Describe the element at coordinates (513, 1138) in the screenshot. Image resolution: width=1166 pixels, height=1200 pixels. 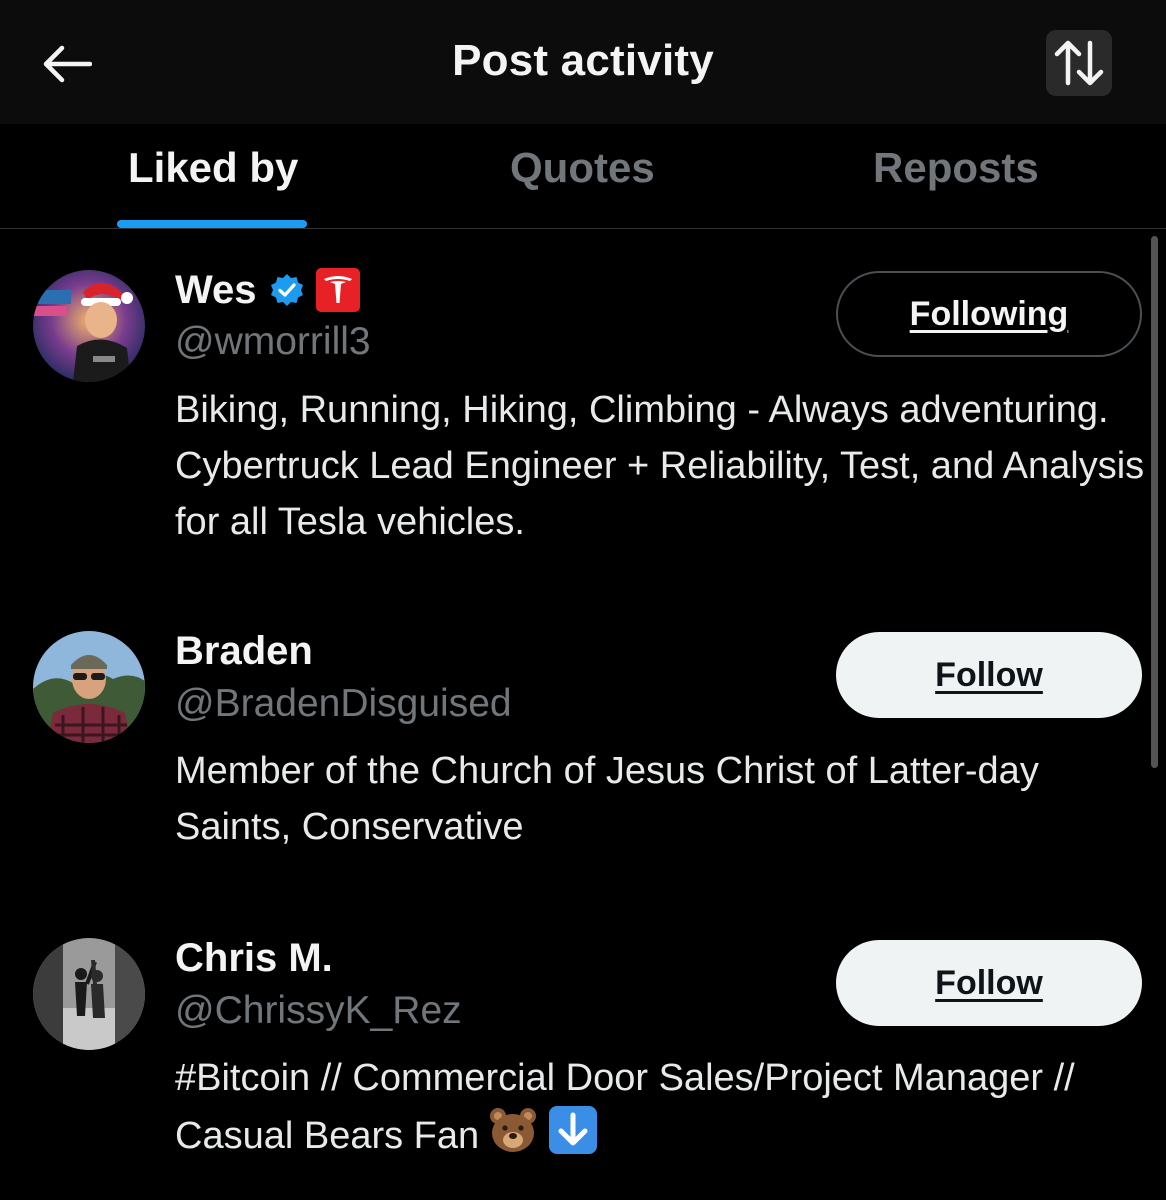
I see `bear-emoji-icon` at that location.